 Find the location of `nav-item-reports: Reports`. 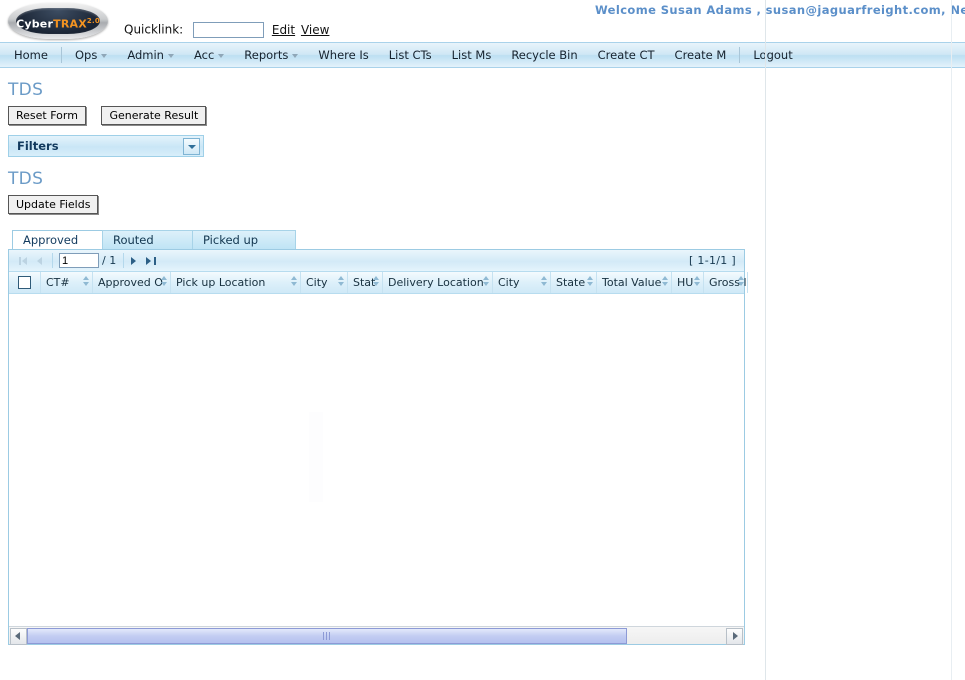

nav-item-reports: Reports is located at coordinates (271, 55).